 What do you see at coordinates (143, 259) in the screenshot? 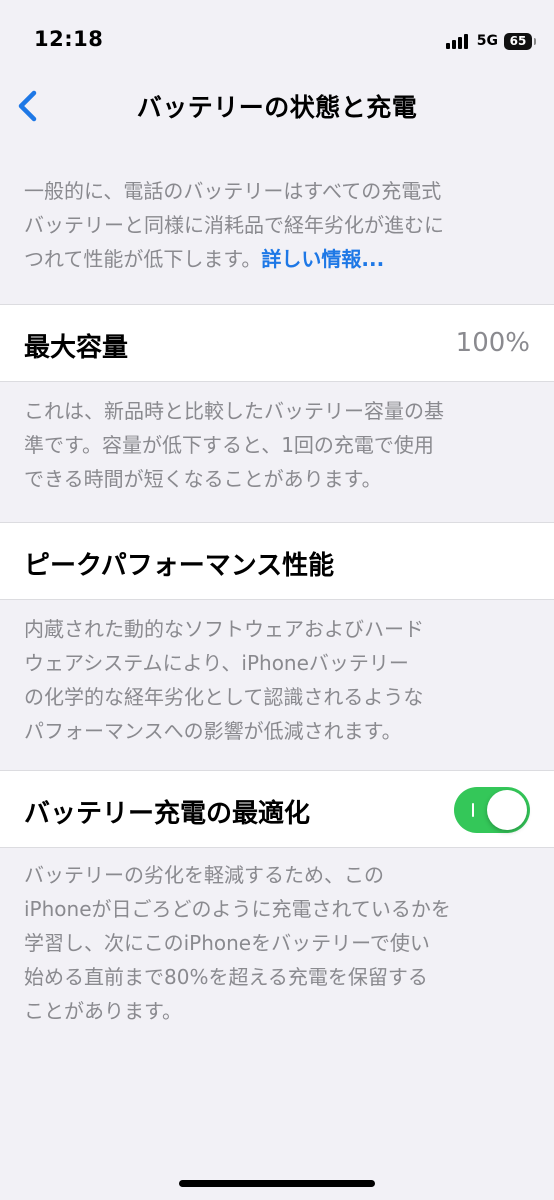
I see `intro-line-text: つれて性能が低下します。` at bounding box center [143, 259].